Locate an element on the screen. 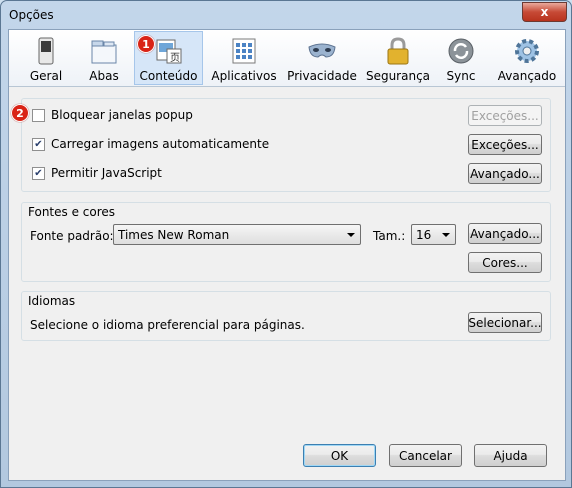 The height and width of the screenshot is (488, 572). javascript-option: ✔ Permitir JavaScript is located at coordinates (97, 173).